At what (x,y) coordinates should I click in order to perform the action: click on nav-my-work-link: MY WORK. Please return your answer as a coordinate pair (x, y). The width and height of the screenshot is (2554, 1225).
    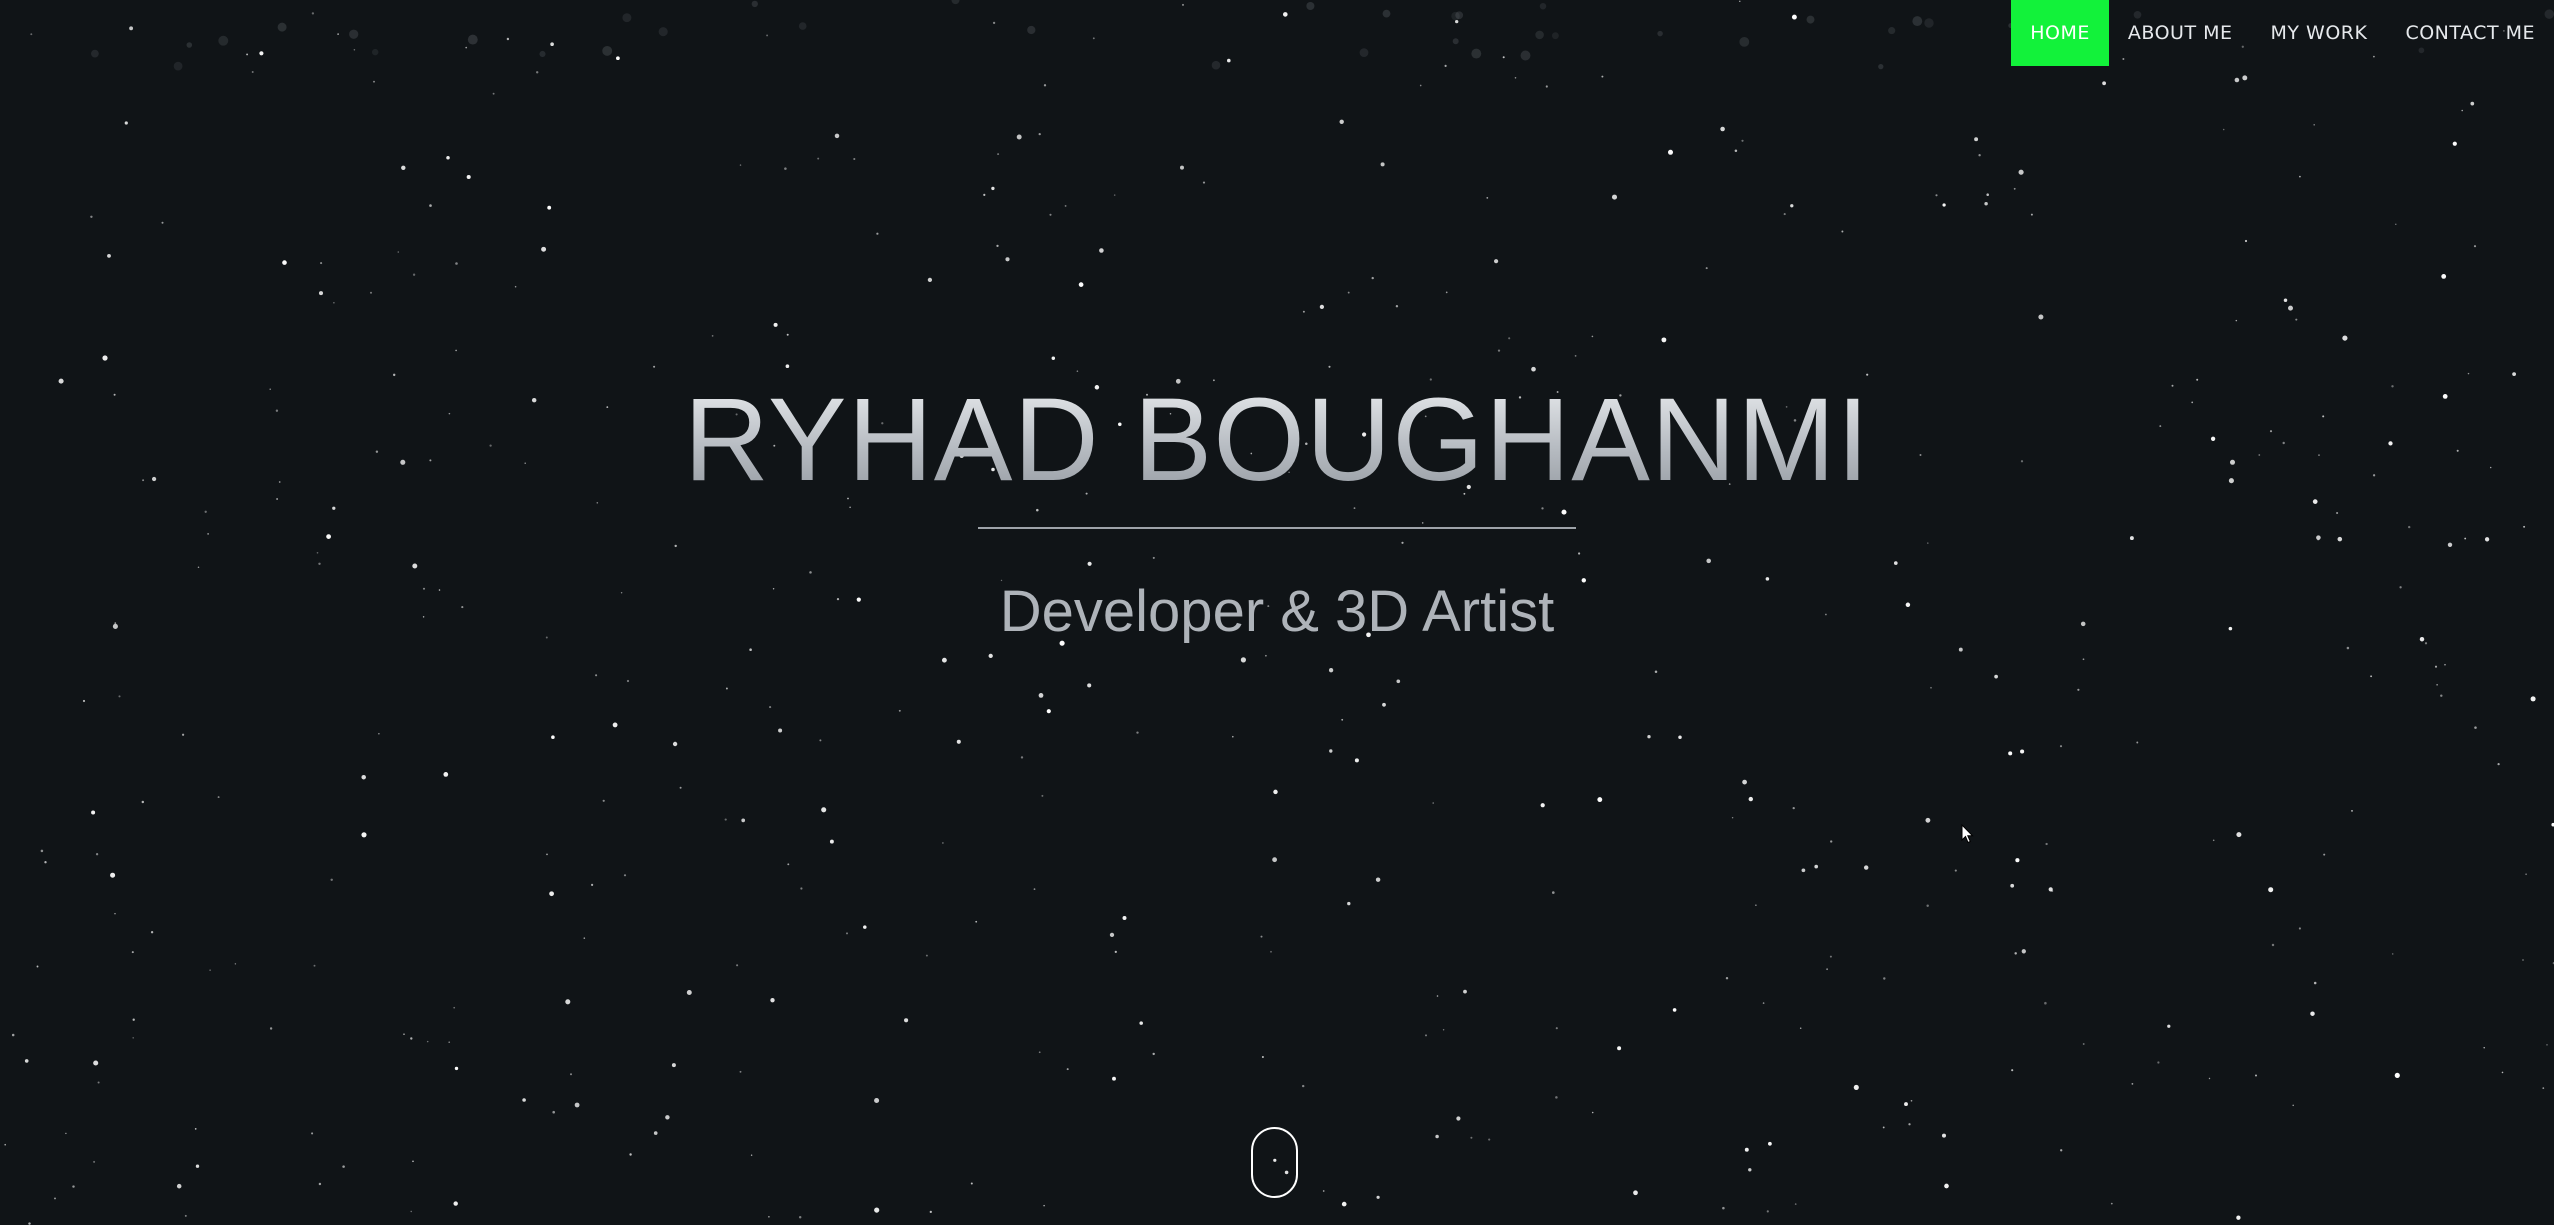
    Looking at the image, I should click on (2319, 33).